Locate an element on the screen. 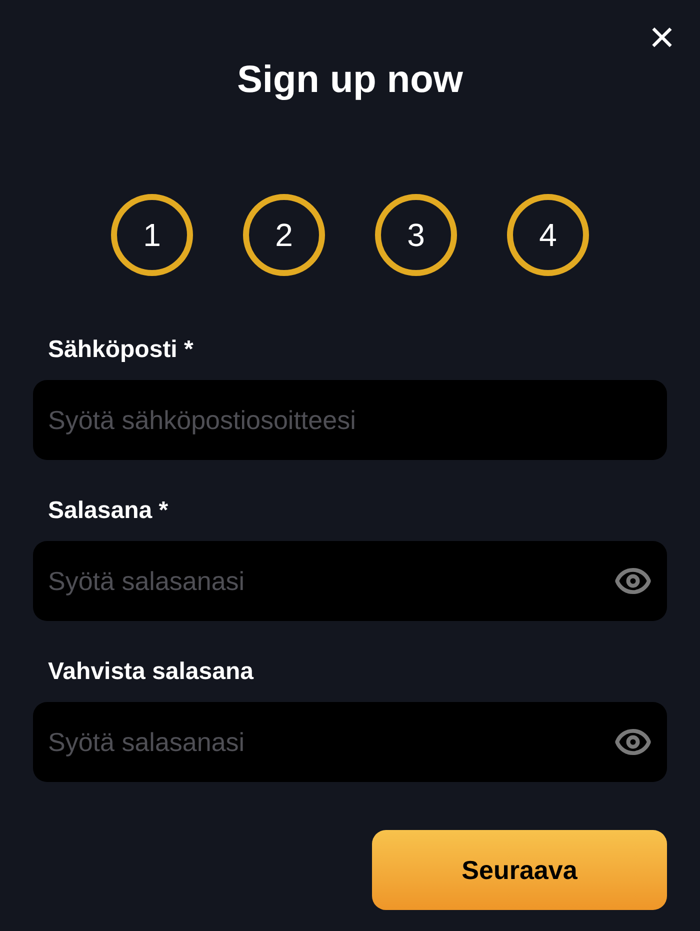 The height and width of the screenshot is (931, 700). dialog-title: Sign up now is located at coordinates (350, 80).